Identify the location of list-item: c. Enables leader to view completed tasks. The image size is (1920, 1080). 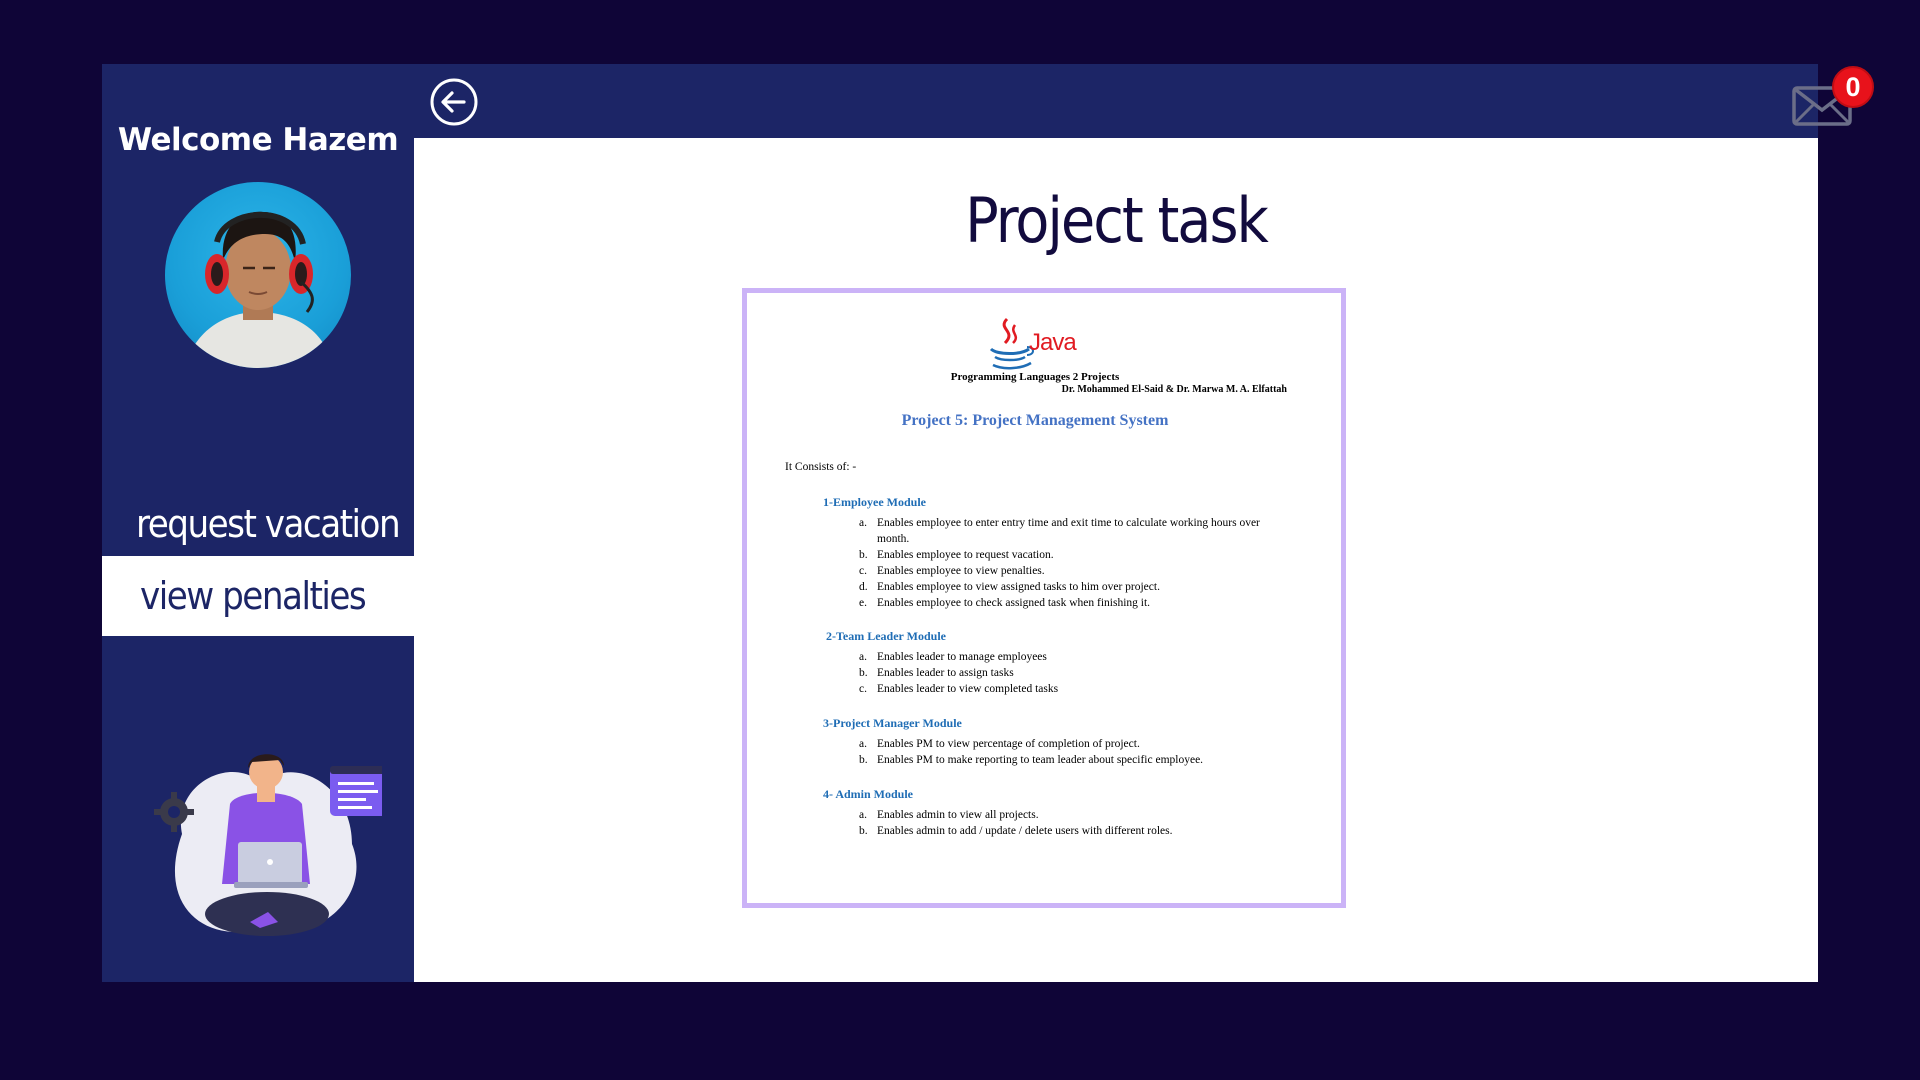
(1079, 689).